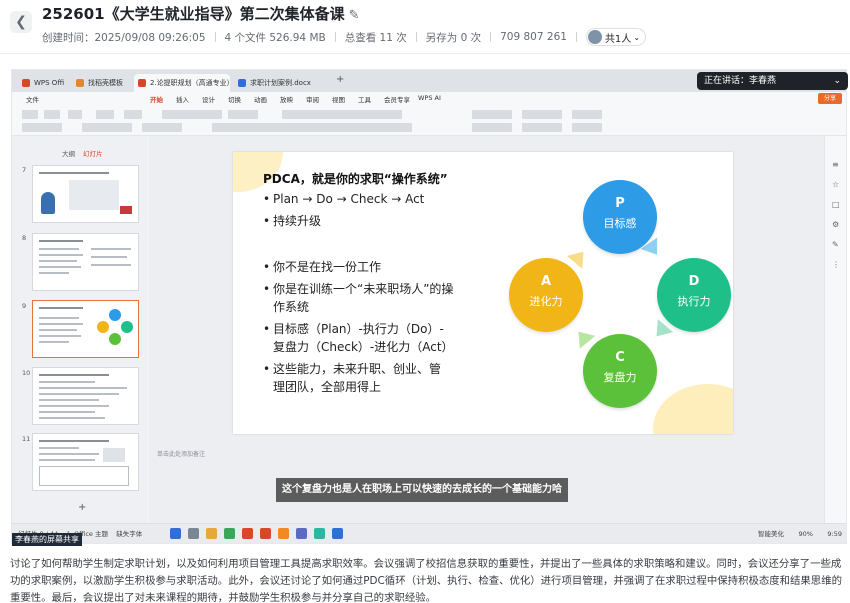  I want to click on wps-icon, so click(265, 533).